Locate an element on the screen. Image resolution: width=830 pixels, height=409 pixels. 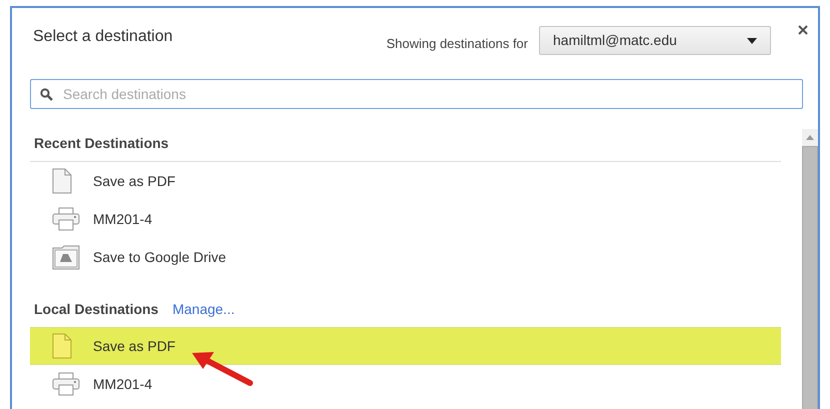
account-label: Showing destinations for is located at coordinates (457, 44).